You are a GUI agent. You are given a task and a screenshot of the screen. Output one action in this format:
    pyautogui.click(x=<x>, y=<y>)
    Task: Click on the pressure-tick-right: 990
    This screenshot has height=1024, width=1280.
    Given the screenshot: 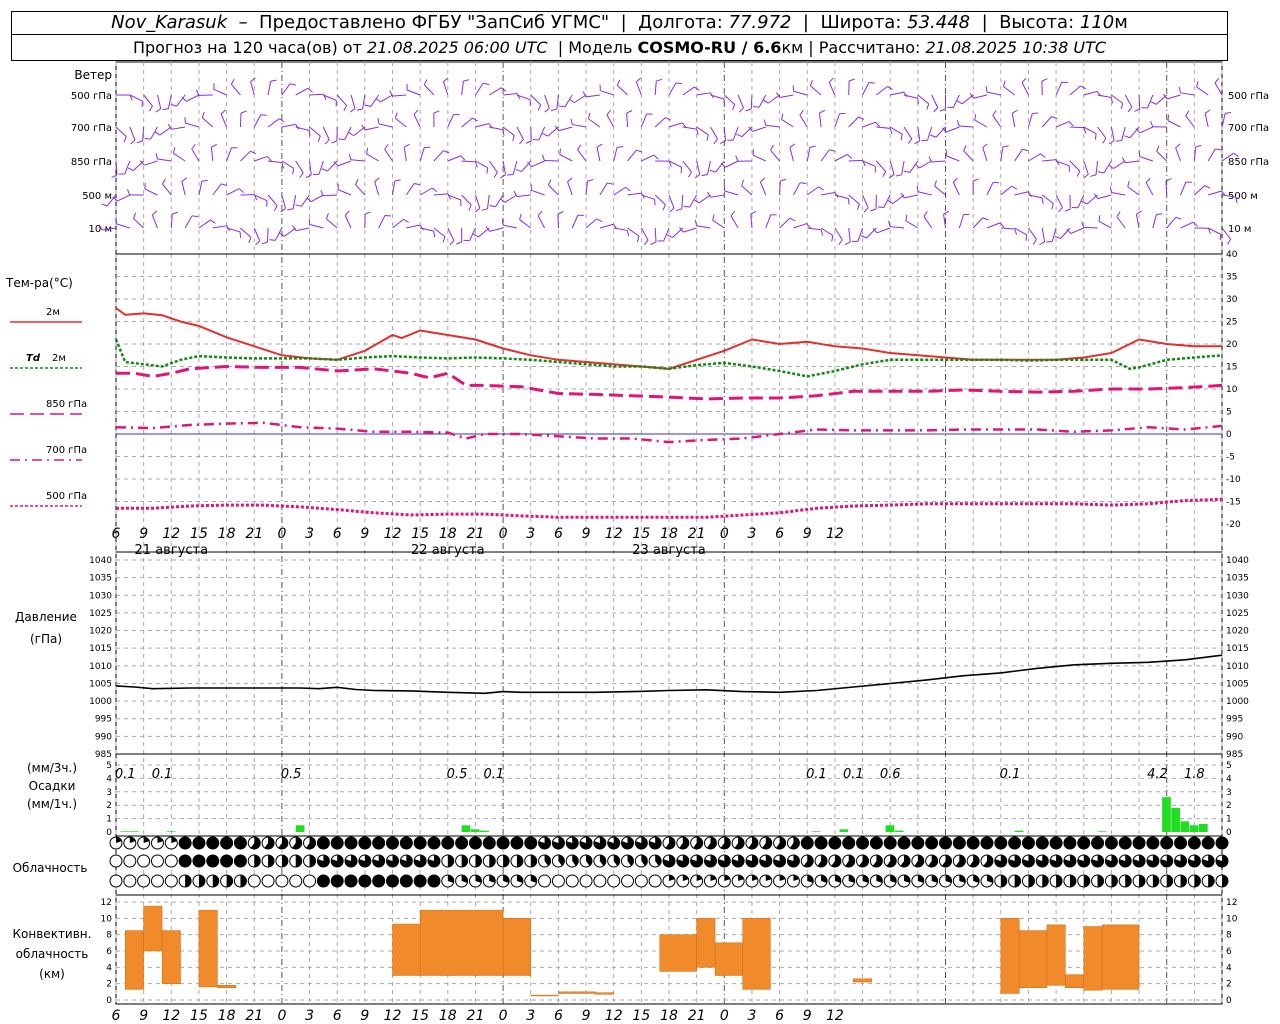 What is the action you would take?
    pyautogui.click(x=1234, y=737)
    